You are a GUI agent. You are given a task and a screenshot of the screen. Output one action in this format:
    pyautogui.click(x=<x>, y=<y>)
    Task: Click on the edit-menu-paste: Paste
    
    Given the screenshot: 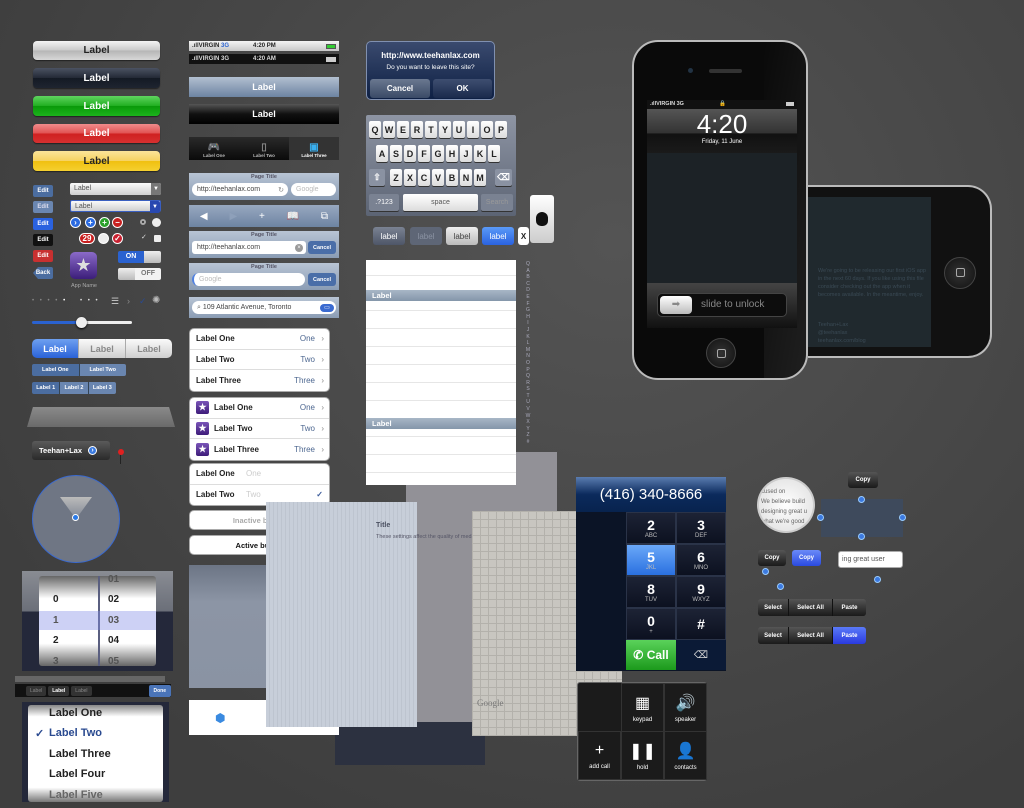 What is the action you would take?
    pyautogui.click(x=849, y=635)
    